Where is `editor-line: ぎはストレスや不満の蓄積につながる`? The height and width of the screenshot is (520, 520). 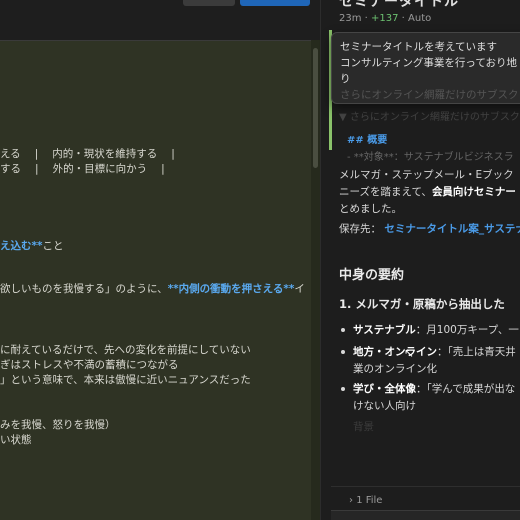
editor-line: ぎはストレスや不満の蓄積につながる is located at coordinates (89, 365).